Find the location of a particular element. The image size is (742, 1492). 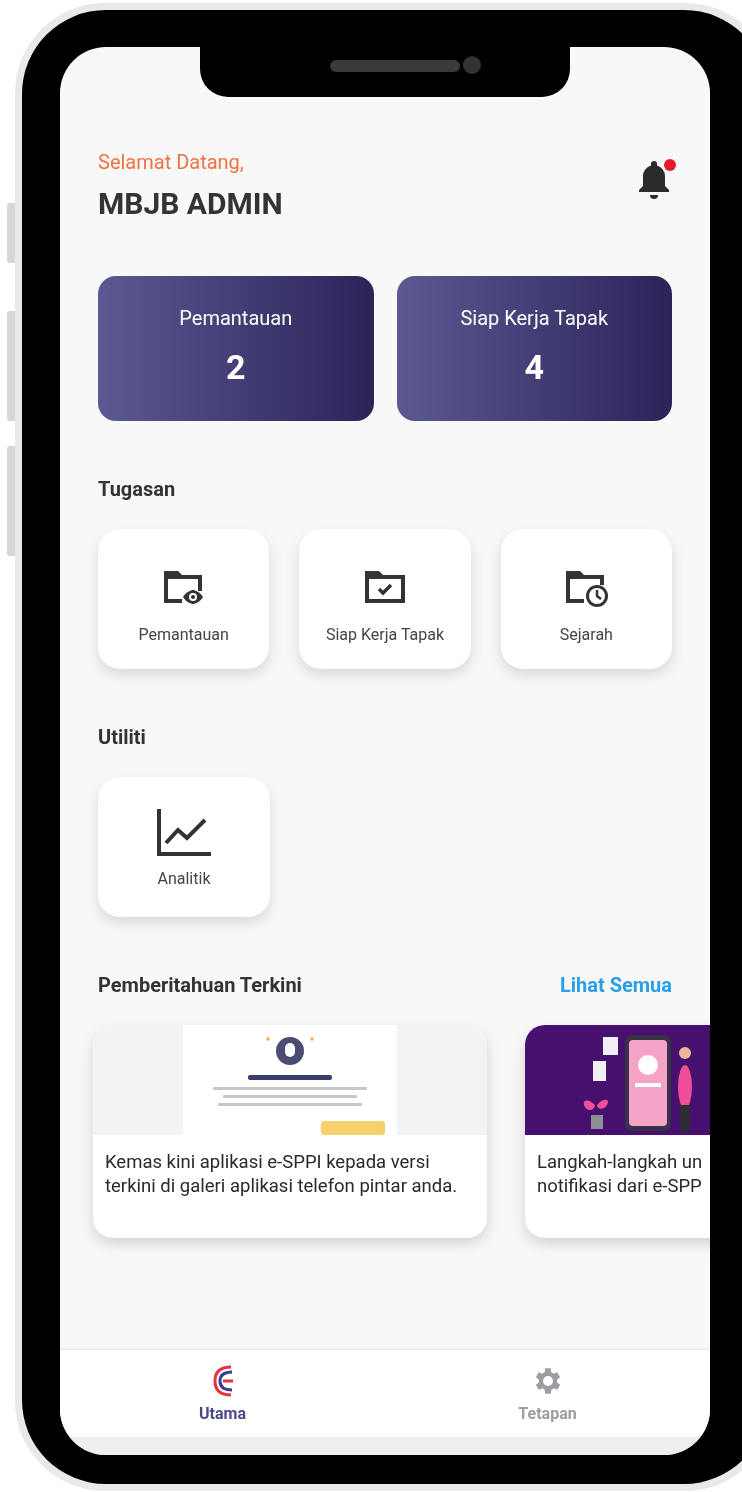

news-card: Langkah-langkah un notifikasi dari e-SPP is located at coordinates (617, 1131).